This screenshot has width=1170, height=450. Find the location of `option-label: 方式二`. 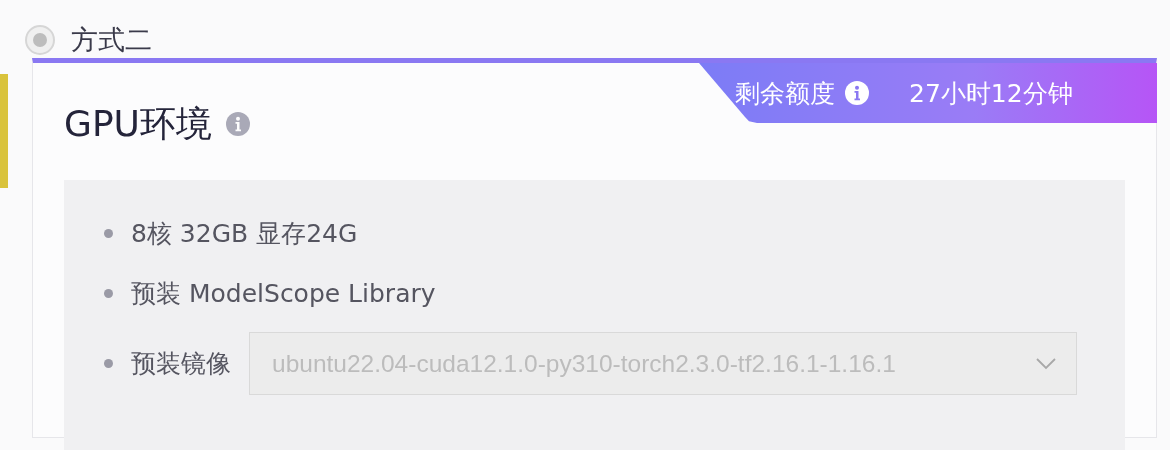

option-label: 方式二 is located at coordinates (111, 40).